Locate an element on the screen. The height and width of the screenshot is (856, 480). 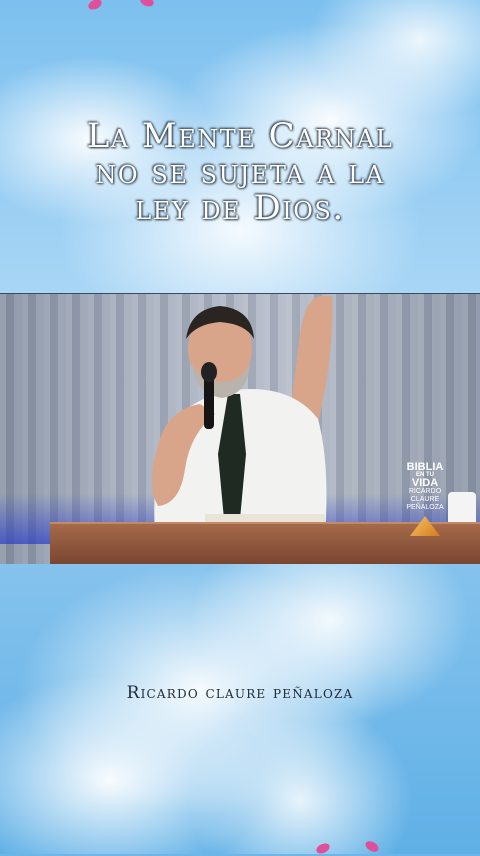
title-line: no se sujeta a la is located at coordinates (240, 172).